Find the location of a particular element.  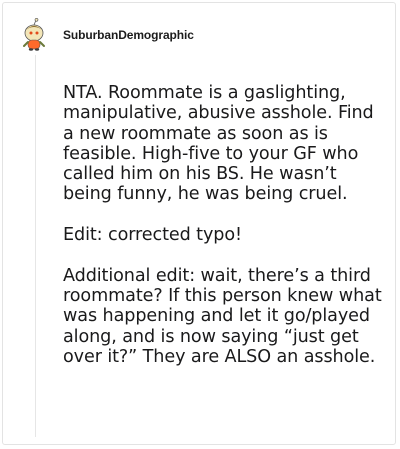

snoo-avatar-icon is located at coordinates (34, 34).